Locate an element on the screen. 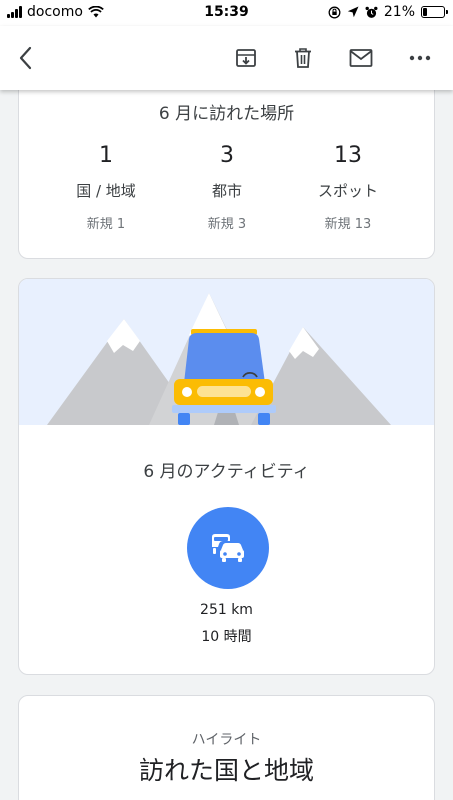  battery-icon is located at coordinates (434, 12).